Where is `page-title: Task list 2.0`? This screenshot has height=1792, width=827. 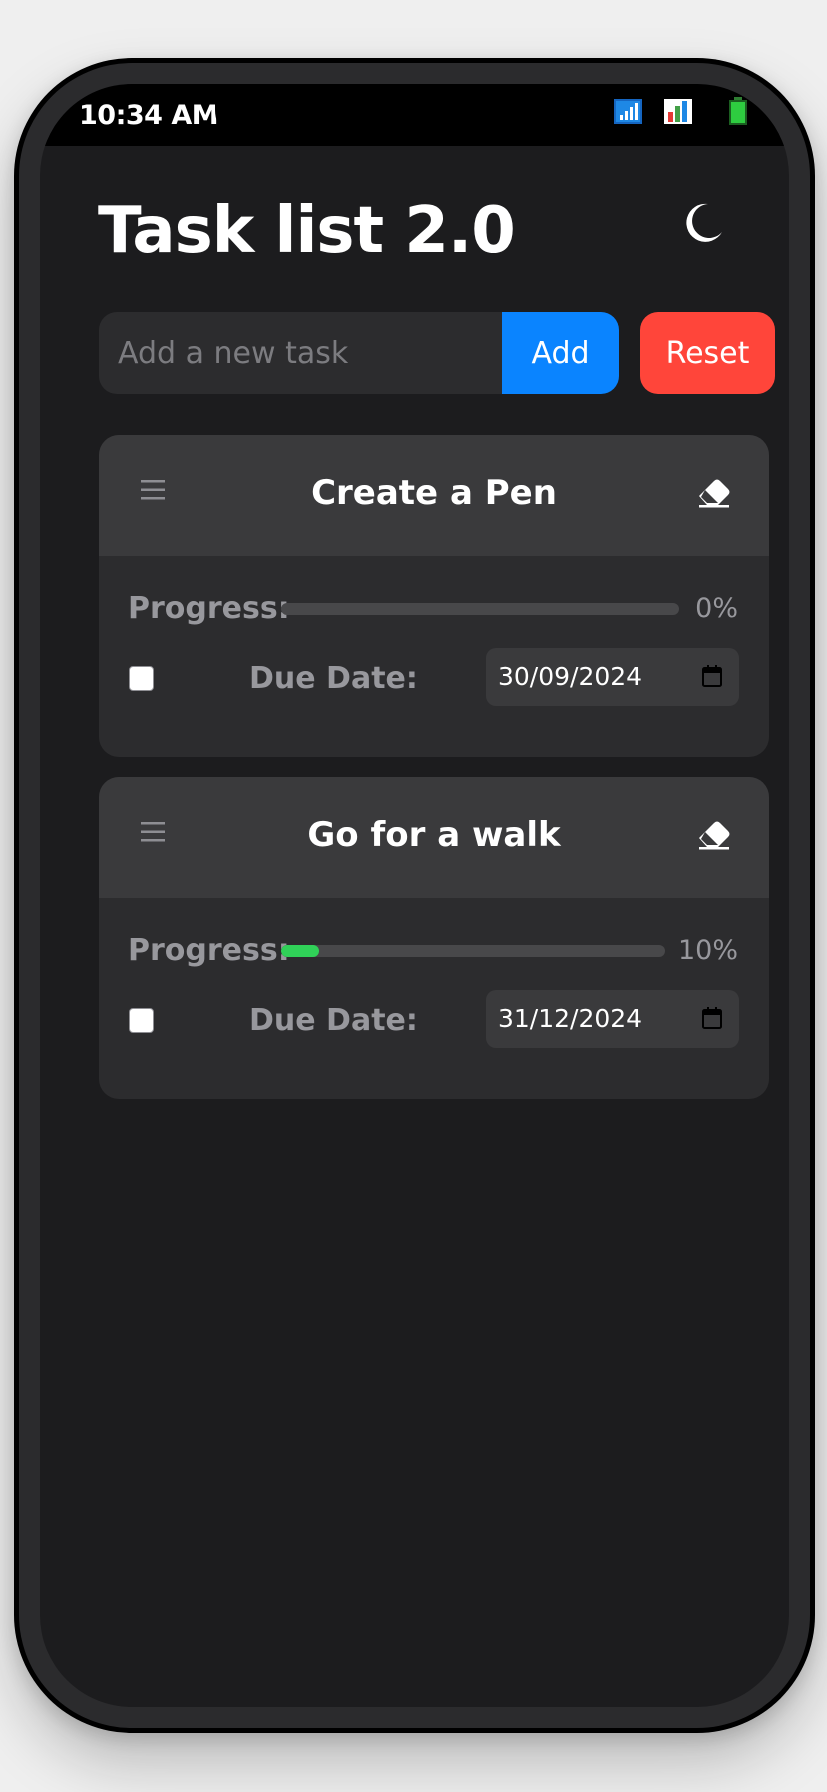
page-title: Task list 2.0 is located at coordinates (307, 231).